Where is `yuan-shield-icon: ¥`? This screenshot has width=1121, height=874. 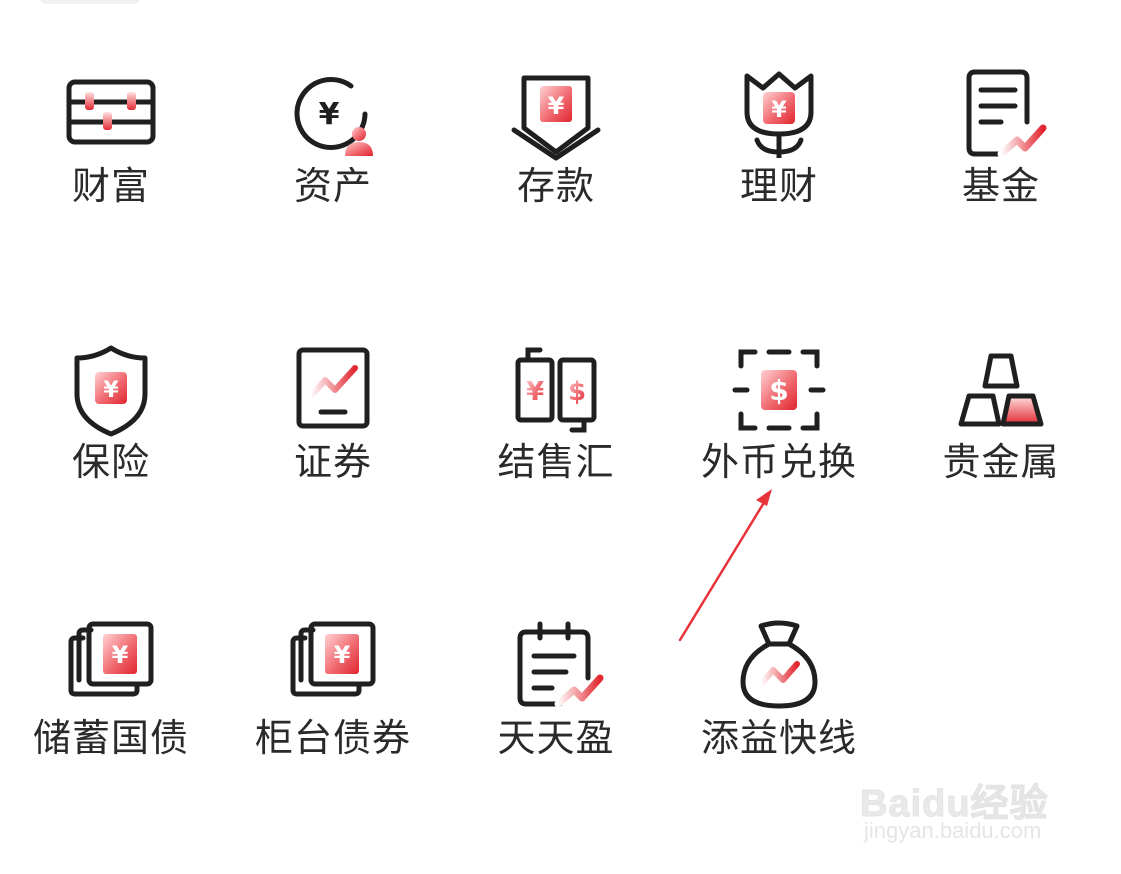
yuan-shield-icon: ¥ is located at coordinates (111, 390).